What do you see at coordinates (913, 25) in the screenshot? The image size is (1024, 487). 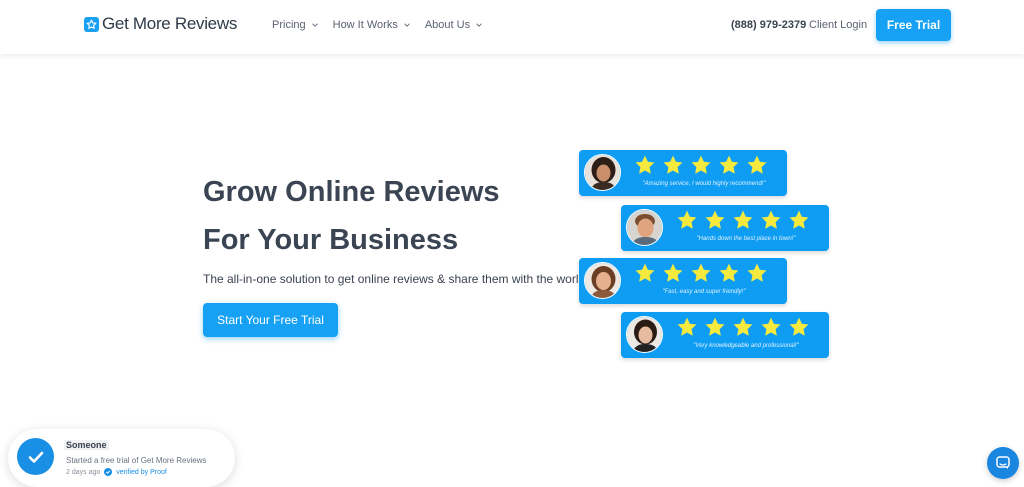 I see `free-trial-button: Free Trial` at bounding box center [913, 25].